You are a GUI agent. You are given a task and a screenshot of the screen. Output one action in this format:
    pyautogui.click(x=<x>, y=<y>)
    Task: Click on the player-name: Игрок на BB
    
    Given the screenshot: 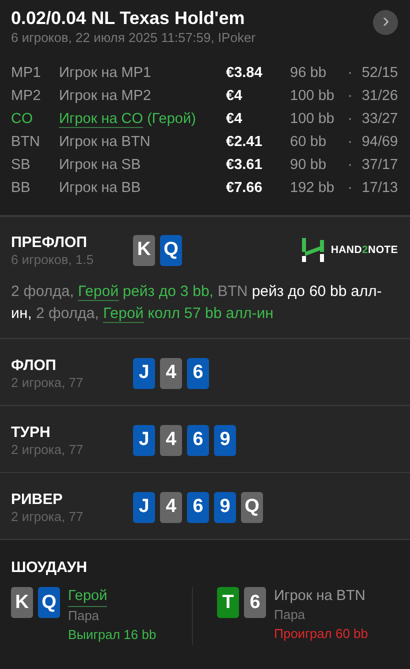 What is the action you would take?
    pyautogui.click(x=100, y=188)
    